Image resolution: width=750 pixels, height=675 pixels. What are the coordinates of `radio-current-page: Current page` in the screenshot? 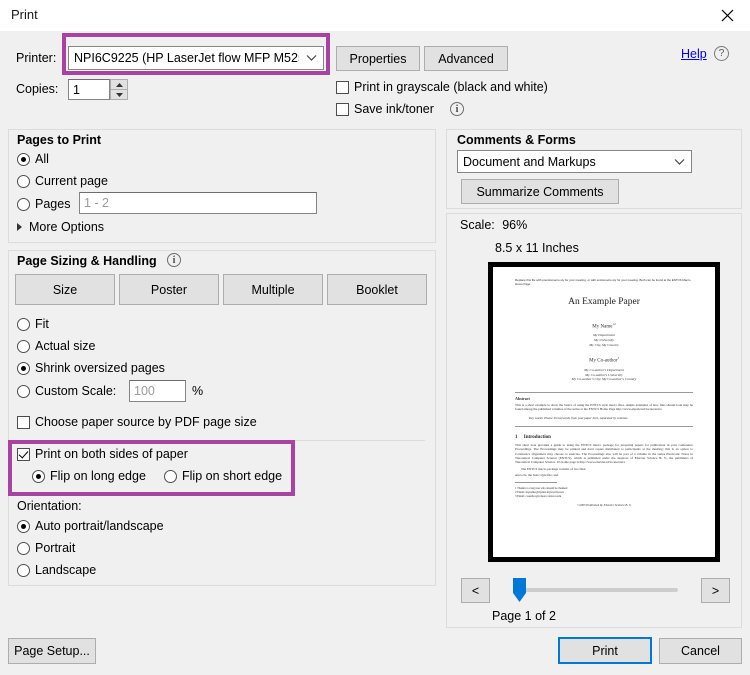 It's located at (62, 181).